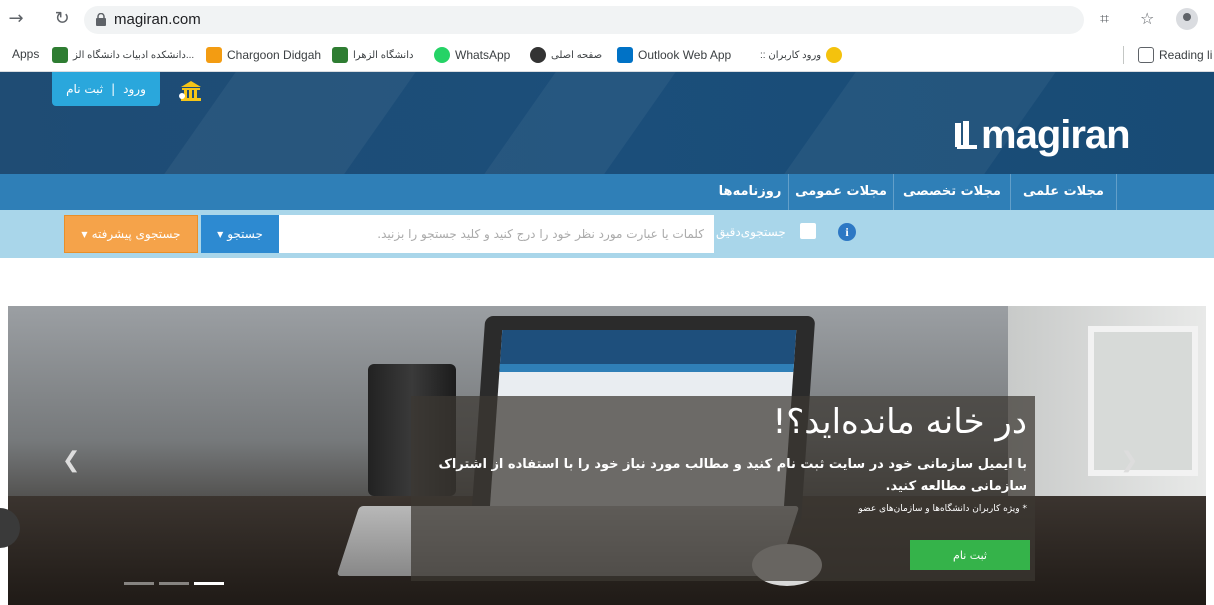  I want to click on institution-icon, so click(191, 91).